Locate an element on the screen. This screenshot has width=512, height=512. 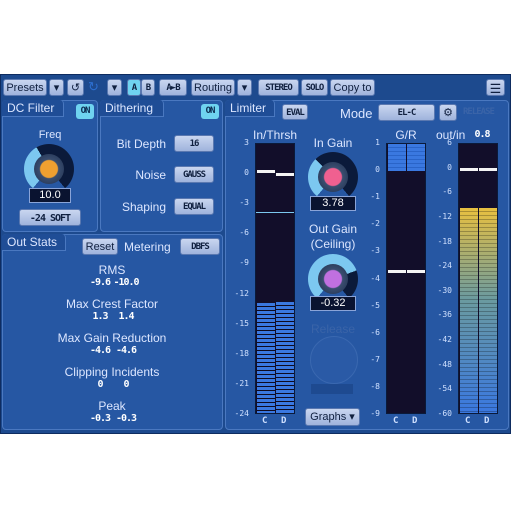
in-thrsh-meter is located at coordinates (275, 278).